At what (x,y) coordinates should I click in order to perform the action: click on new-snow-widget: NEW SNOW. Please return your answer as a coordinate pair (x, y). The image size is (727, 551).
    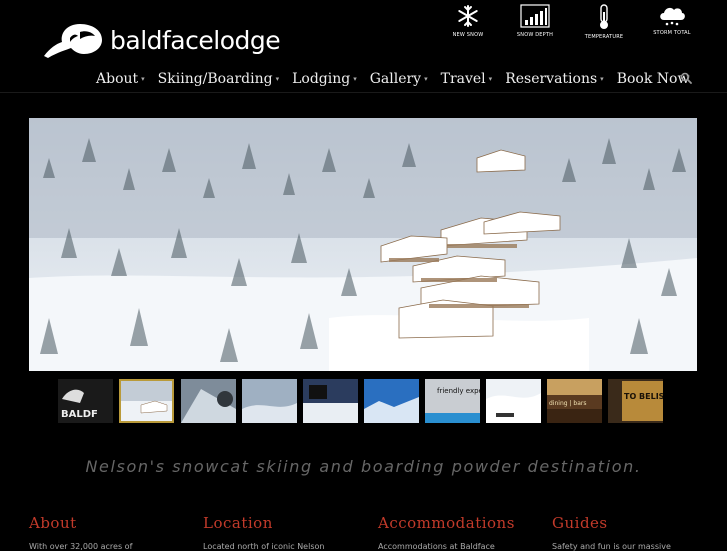
    Looking at the image, I should click on (468, 21).